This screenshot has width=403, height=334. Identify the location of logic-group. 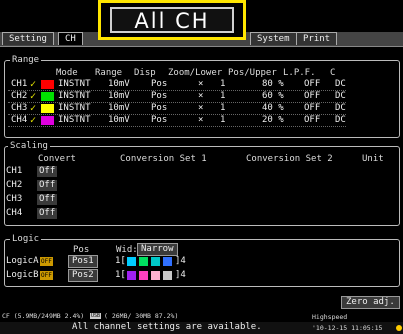
(202, 263).